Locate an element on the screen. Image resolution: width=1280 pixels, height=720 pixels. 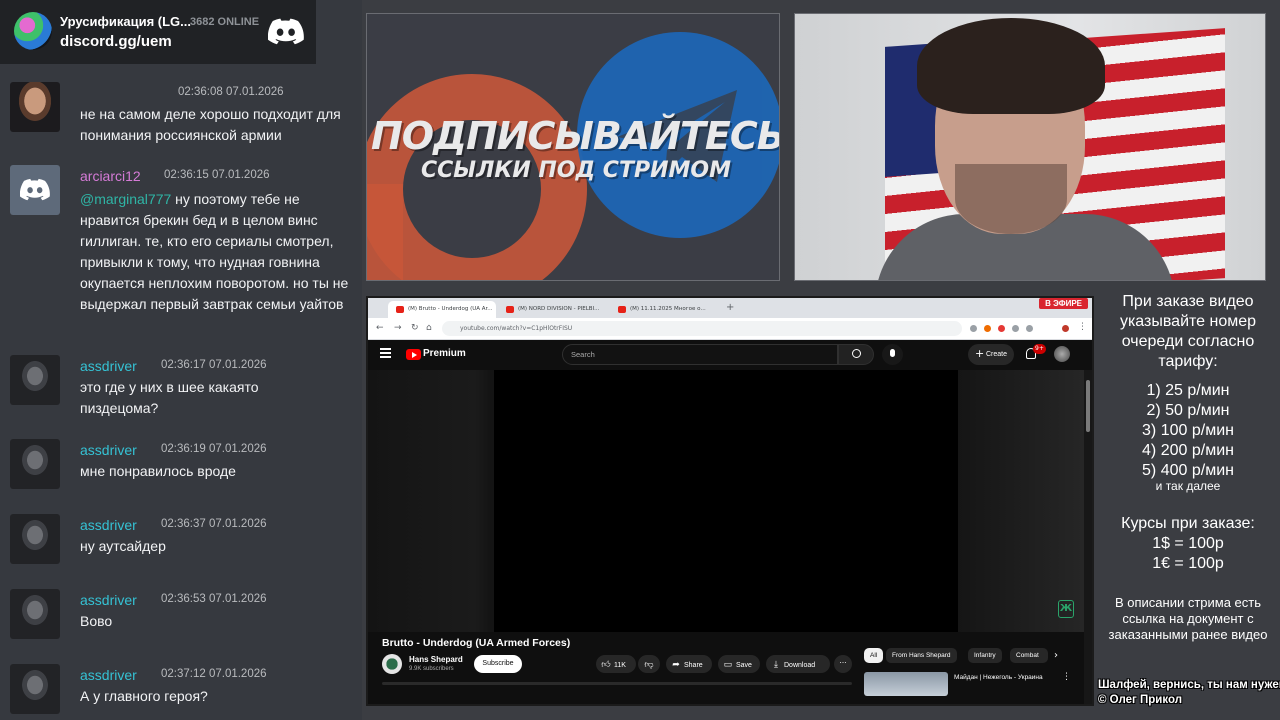
notification-count-badge: 9+ is located at coordinates (1039, 349).